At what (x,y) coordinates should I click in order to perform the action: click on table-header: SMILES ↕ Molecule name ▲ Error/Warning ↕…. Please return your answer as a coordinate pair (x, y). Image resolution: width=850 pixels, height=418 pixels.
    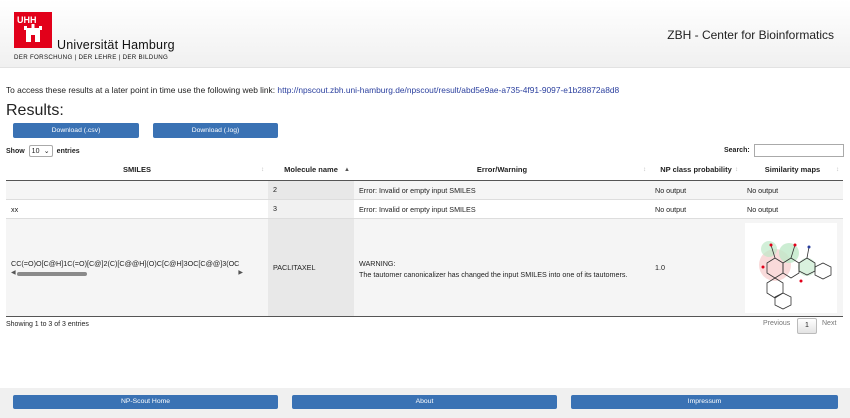
    Looking at the image, I should click on (424, 170).